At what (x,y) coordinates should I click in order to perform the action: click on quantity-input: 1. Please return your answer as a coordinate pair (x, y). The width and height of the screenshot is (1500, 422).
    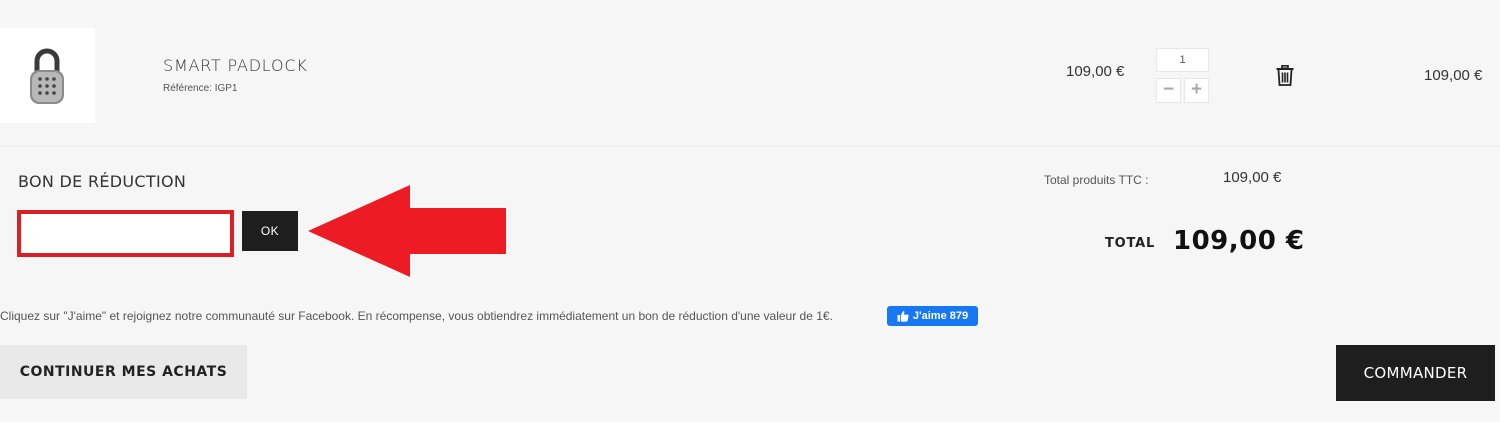
    Looking at the image, I should click on (1182, 60).